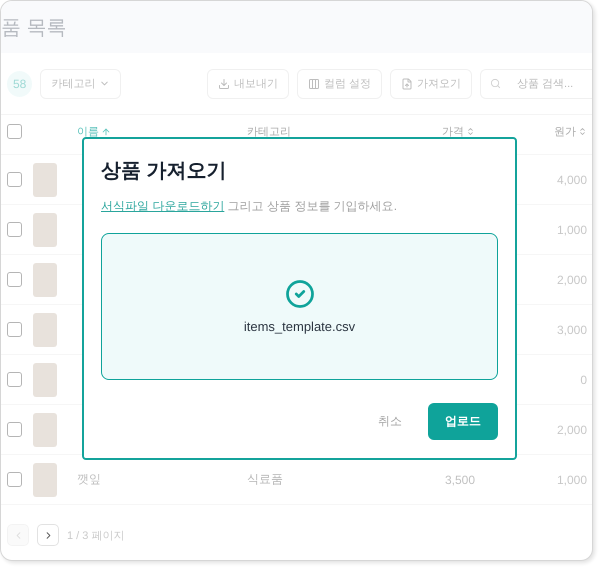 This screenshot has height=567, width=600. I want to click on columns-button: 컬럼 설정, so click(339, 83).